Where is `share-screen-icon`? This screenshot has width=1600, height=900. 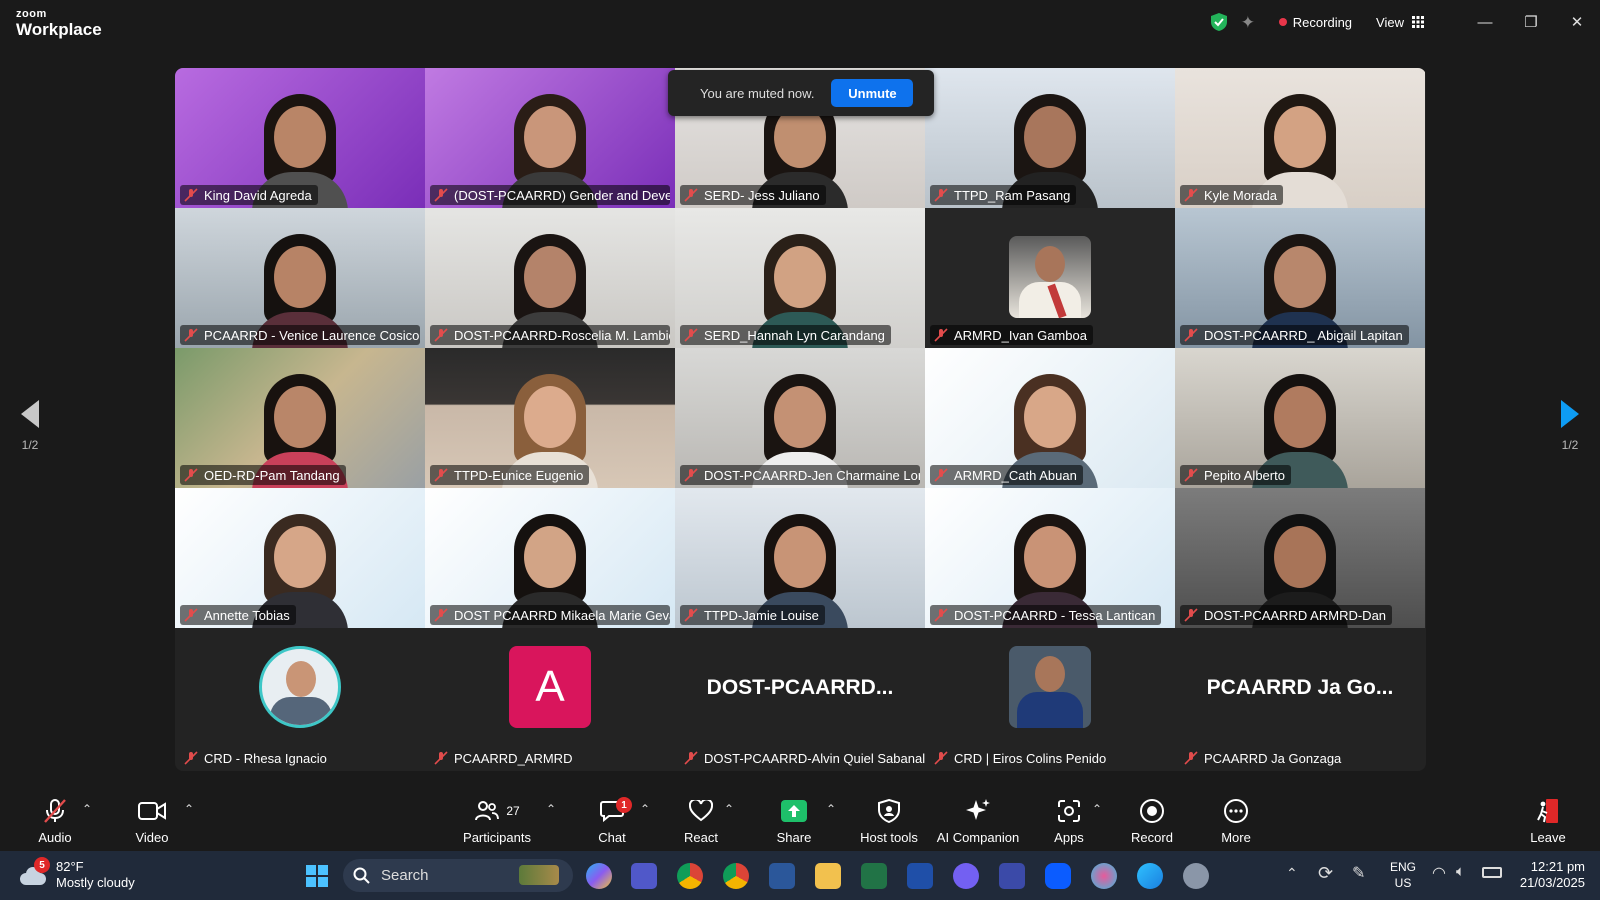 share-screen-icon is located at coordinates (794, 811).